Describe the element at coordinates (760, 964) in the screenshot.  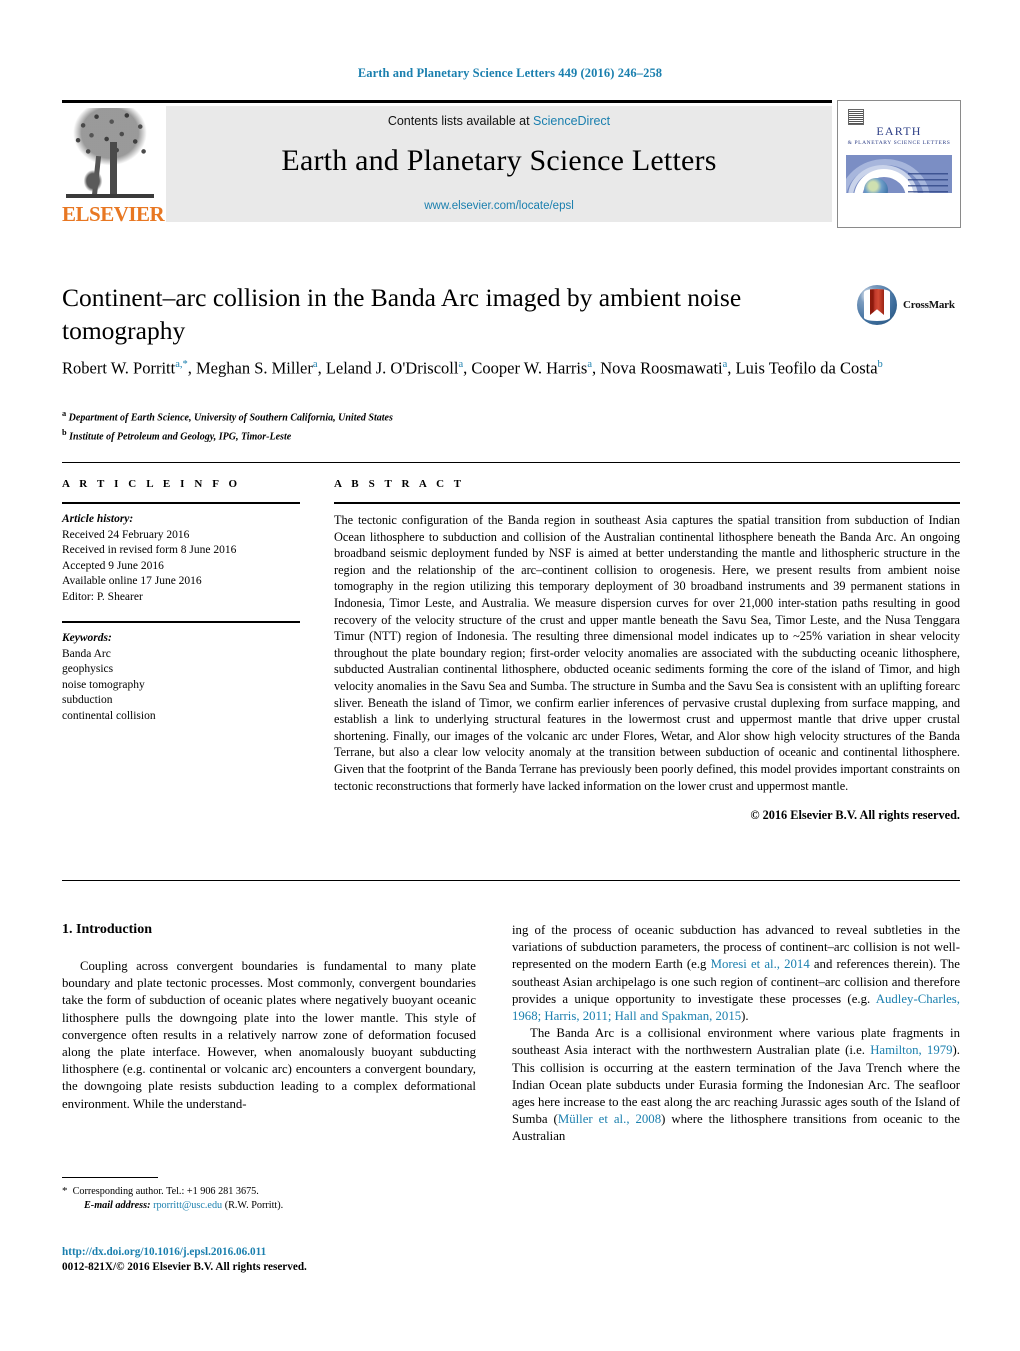
I see `citation-link: Moresi et al., 2014` at that location.